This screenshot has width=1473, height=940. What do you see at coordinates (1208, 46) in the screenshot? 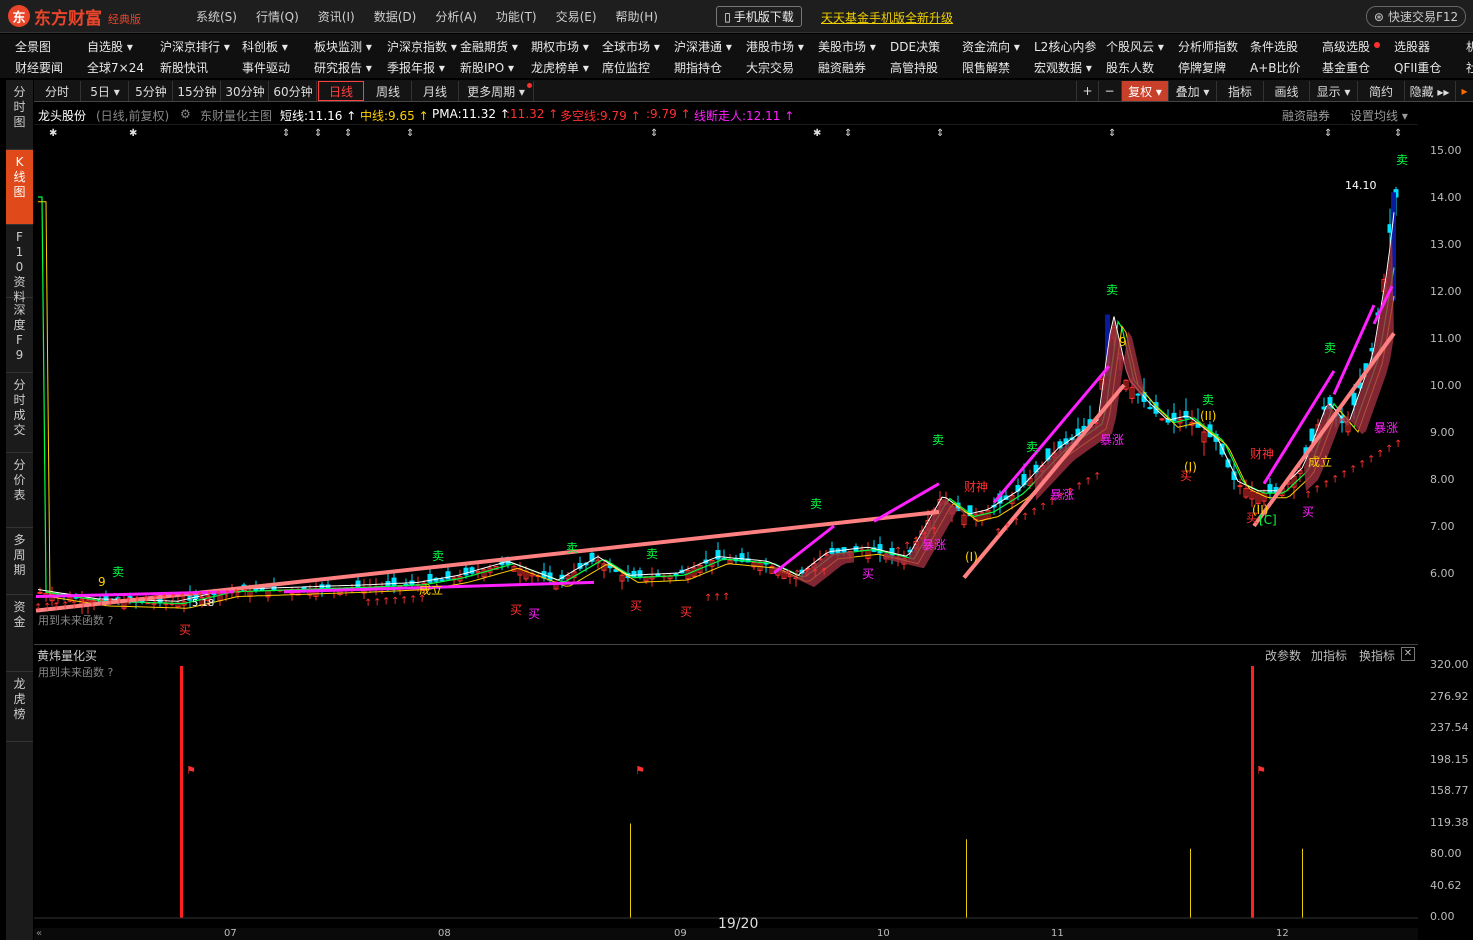
I see `nav-item: 分析师指数` at bounding box center [1208, 46].